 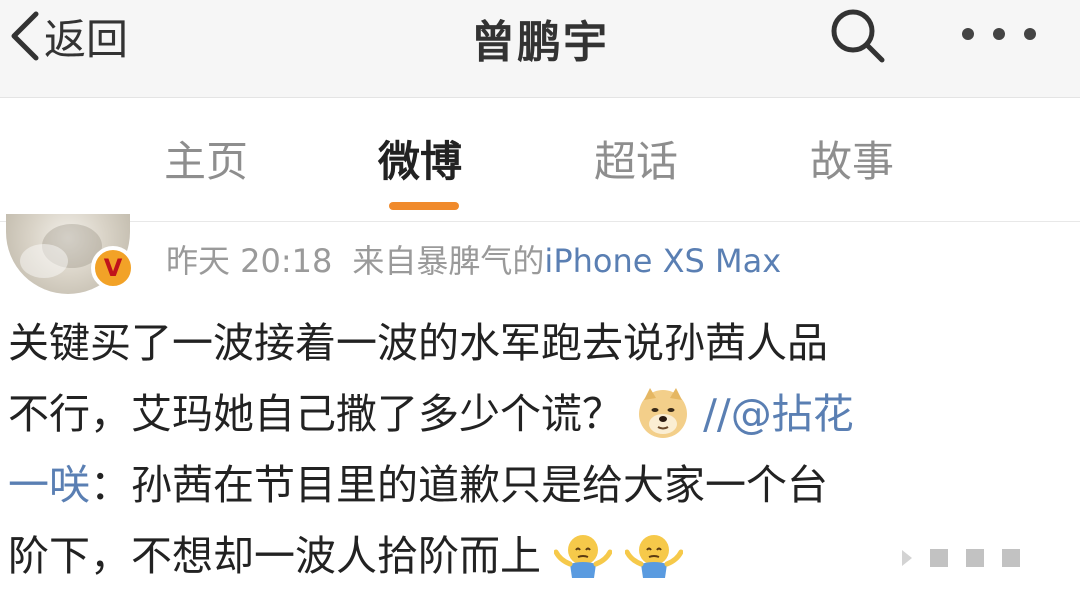 I want to click on post-text-segment: 关键买了一波接着一波的水军跑去说孙茜人品, so click(x=418, y=343).